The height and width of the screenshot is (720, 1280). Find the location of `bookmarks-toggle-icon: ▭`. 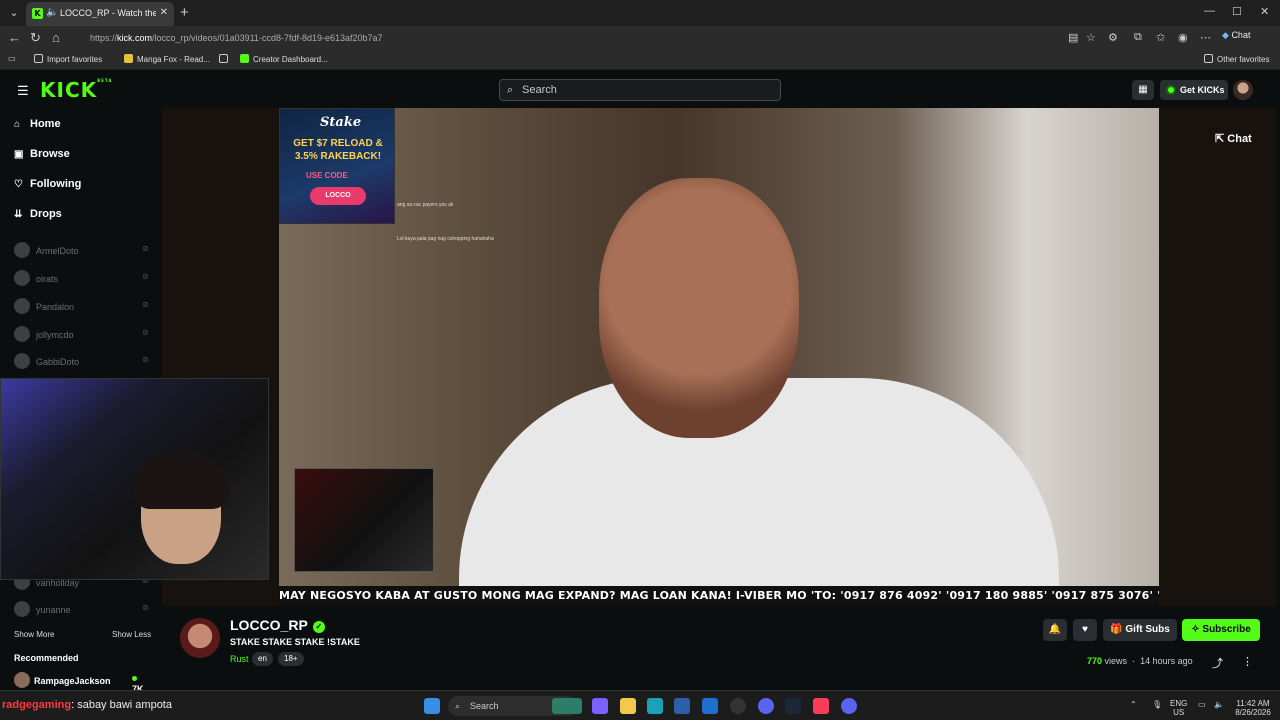

bookmarks-toggle-icon: ▭ is located at coordinates (12, 58).